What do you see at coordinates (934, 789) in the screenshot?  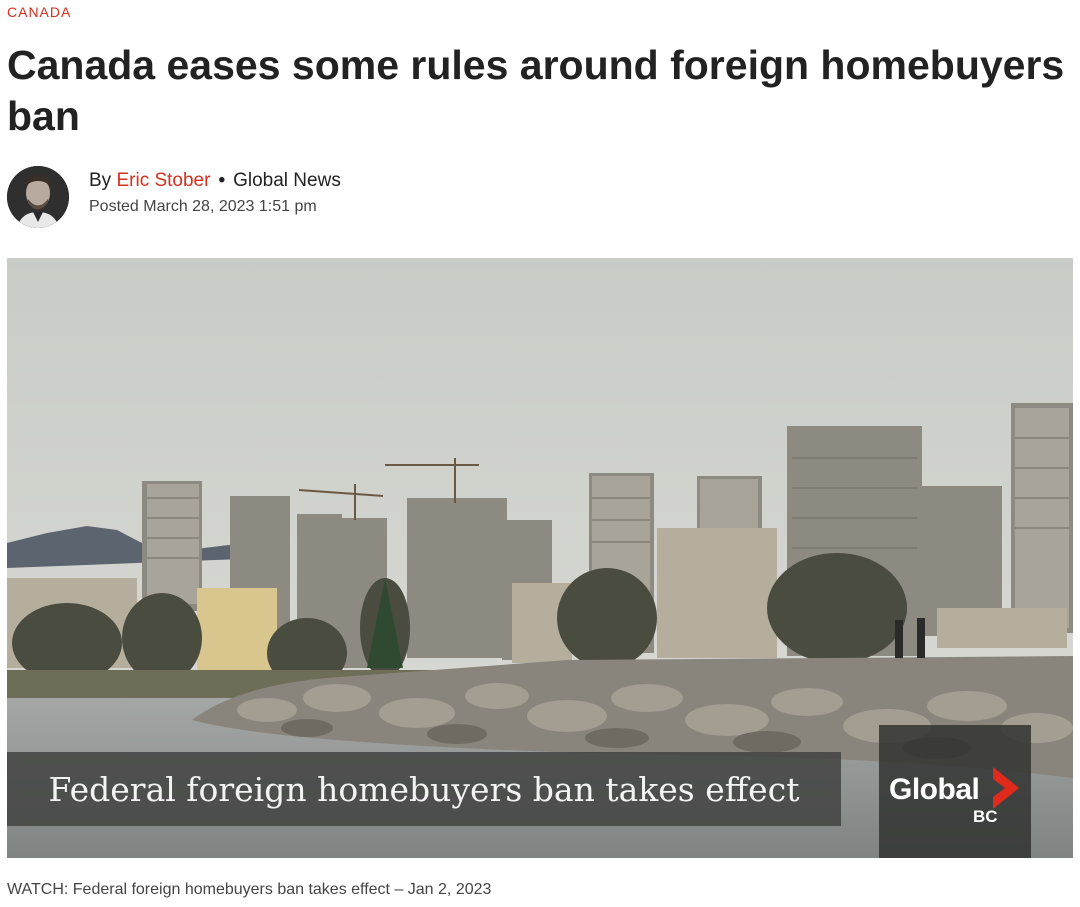 I see `network-logo-word: Global` at bounding box center [934, 789].